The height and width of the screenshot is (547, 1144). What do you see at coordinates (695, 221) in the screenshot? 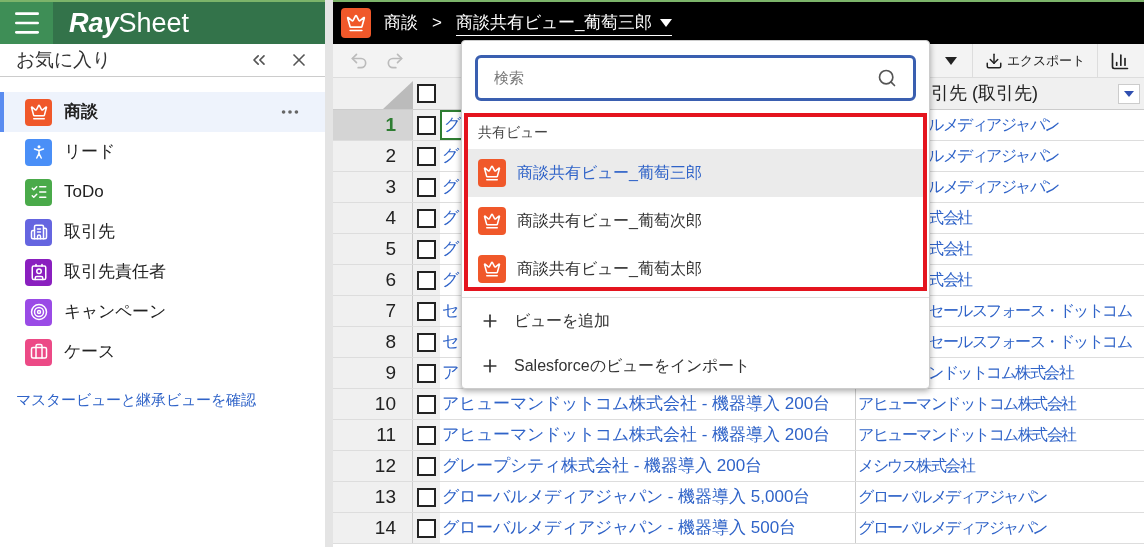
I see `view-item: 商談共有ビュー_葡萄次郎` at bounding box center [695, 221].